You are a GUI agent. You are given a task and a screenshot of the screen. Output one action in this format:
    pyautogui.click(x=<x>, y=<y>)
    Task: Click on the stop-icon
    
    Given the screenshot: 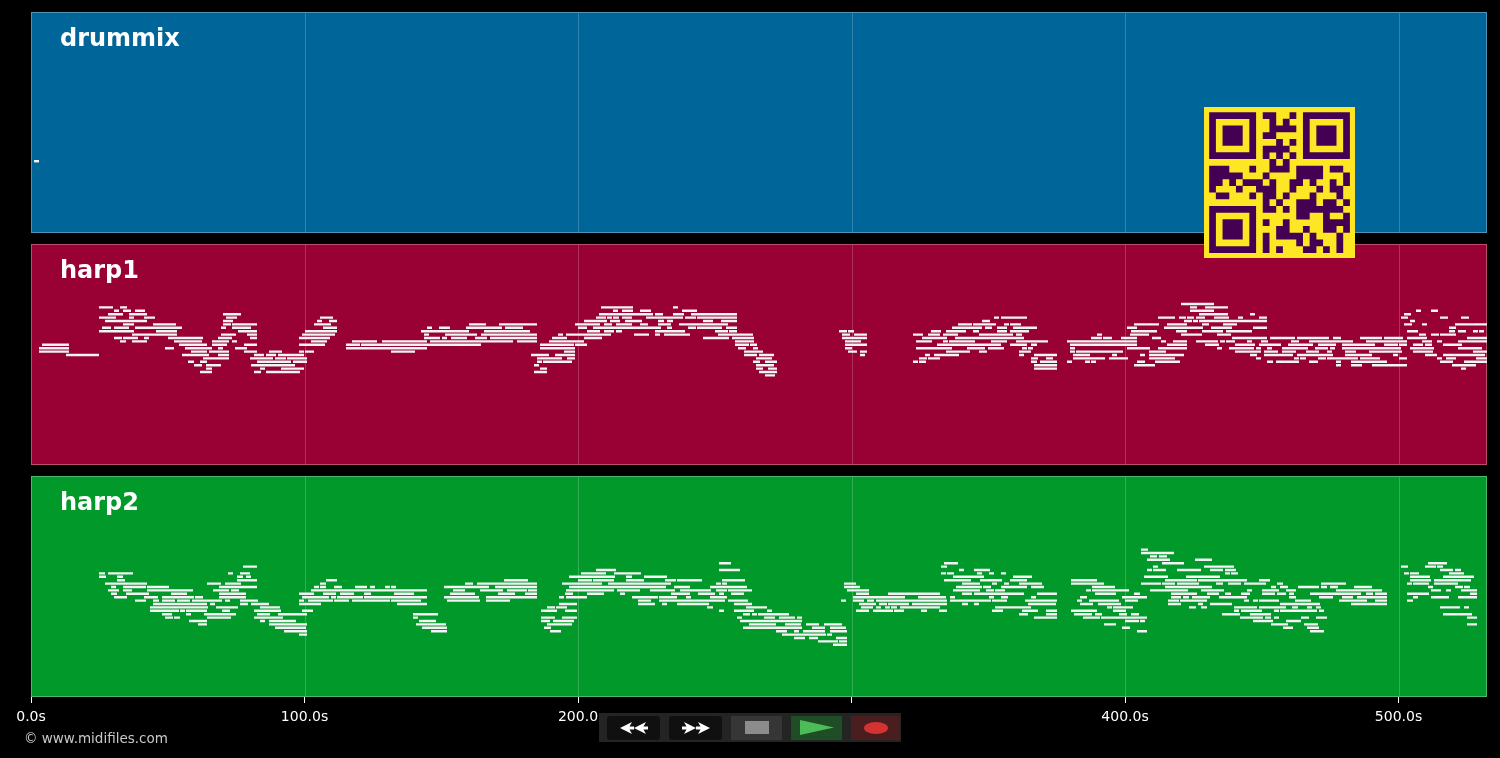 What is the action you would take?
    pyautogui.click(x=756, y=727)
    